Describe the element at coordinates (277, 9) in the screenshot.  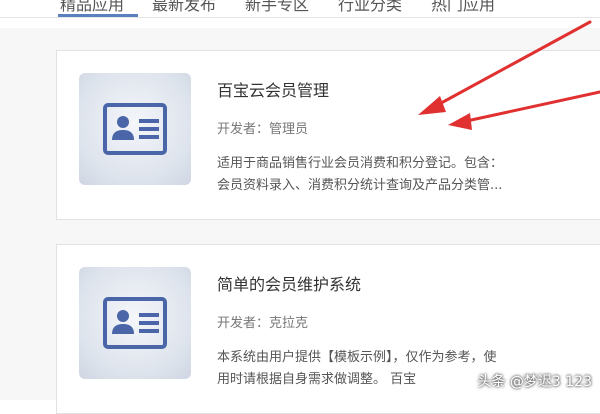
I see `tab-beginner-zone: 新手专区` at that location.